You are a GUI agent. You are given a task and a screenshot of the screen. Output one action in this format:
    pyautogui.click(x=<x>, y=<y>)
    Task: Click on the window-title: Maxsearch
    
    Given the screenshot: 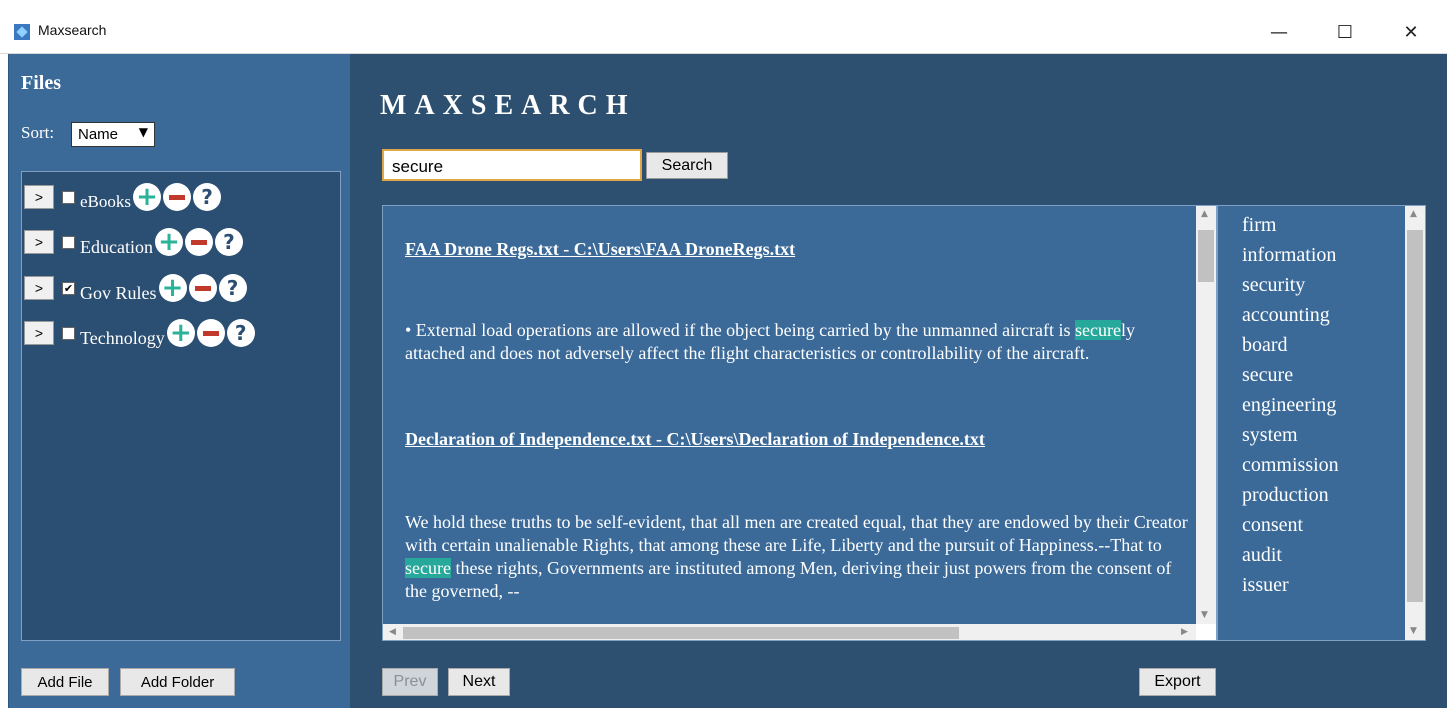 What is the action you would take?
    pyautogui.click(x=72, y=30)
    